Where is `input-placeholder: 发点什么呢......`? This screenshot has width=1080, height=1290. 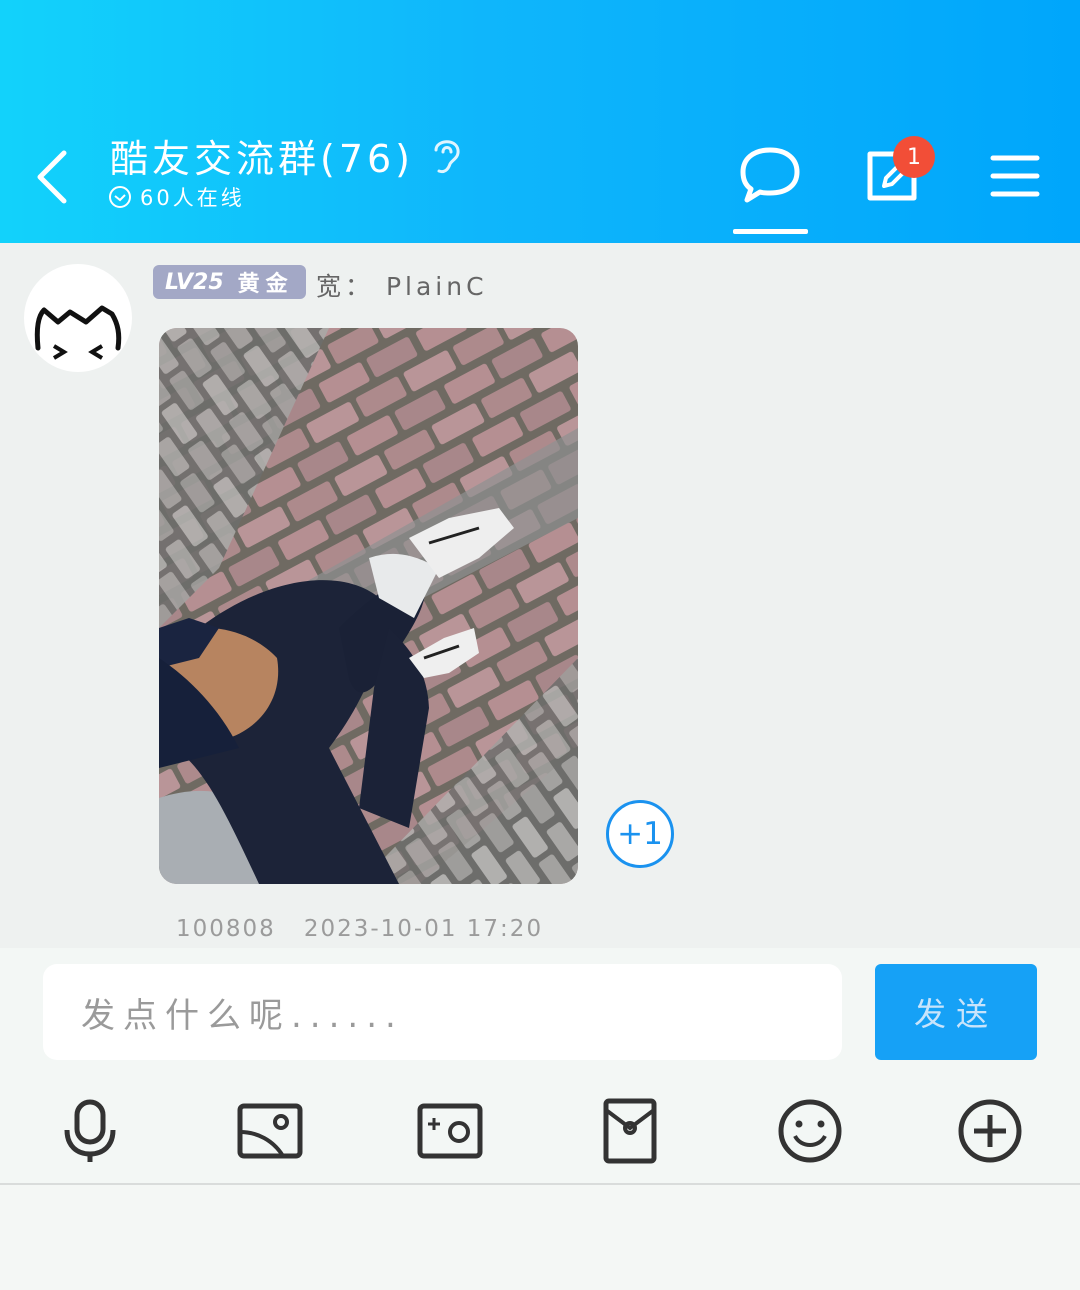
input-placeholder: 发点什么呢...... is located at coordinates (242, 1015).